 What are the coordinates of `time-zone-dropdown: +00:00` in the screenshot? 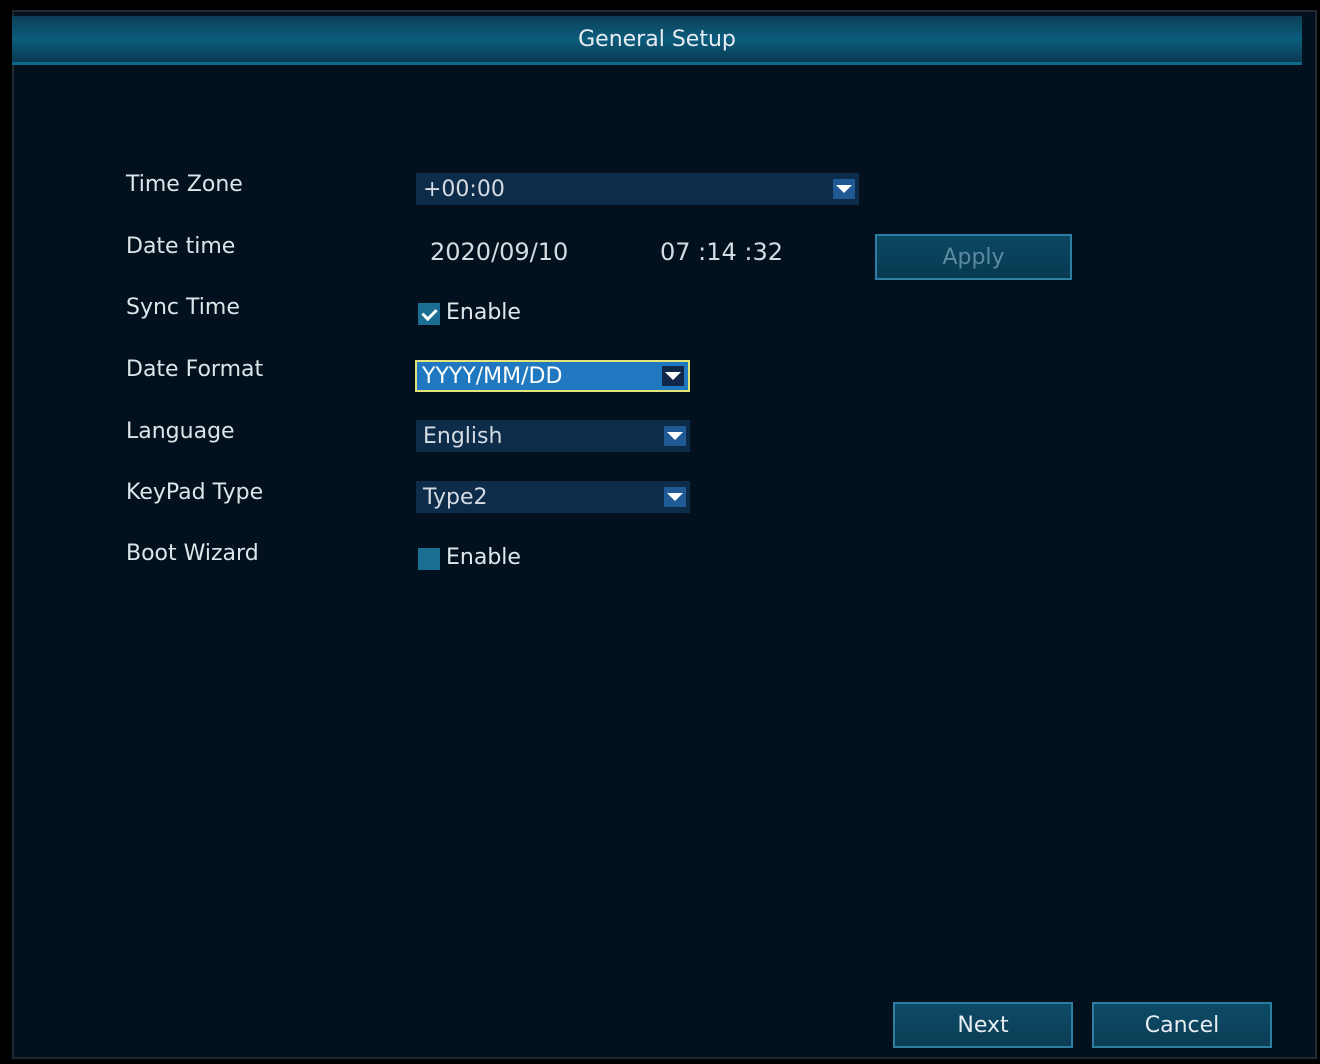 It's located at (637, 189).